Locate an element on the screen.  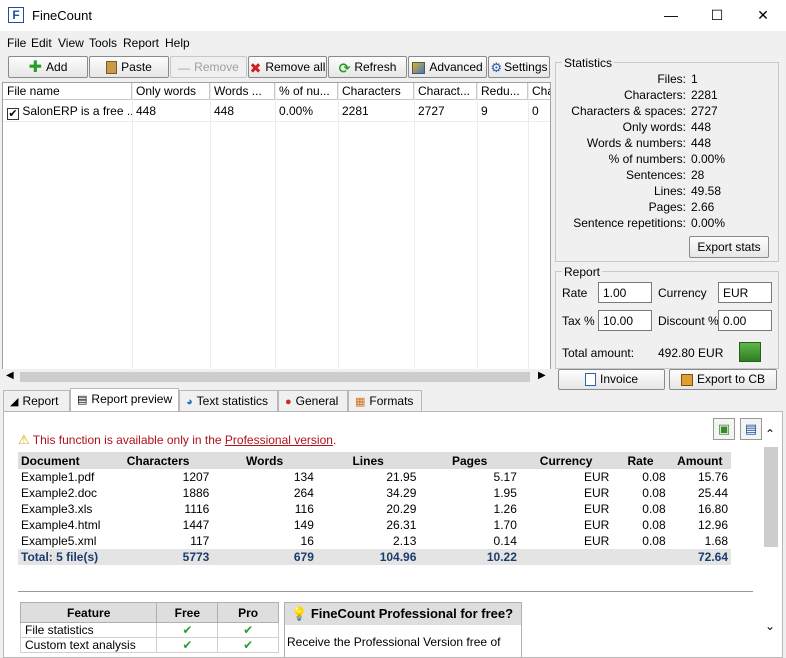
report-cell: Example1.pdf is located at coordinates (58, 477).